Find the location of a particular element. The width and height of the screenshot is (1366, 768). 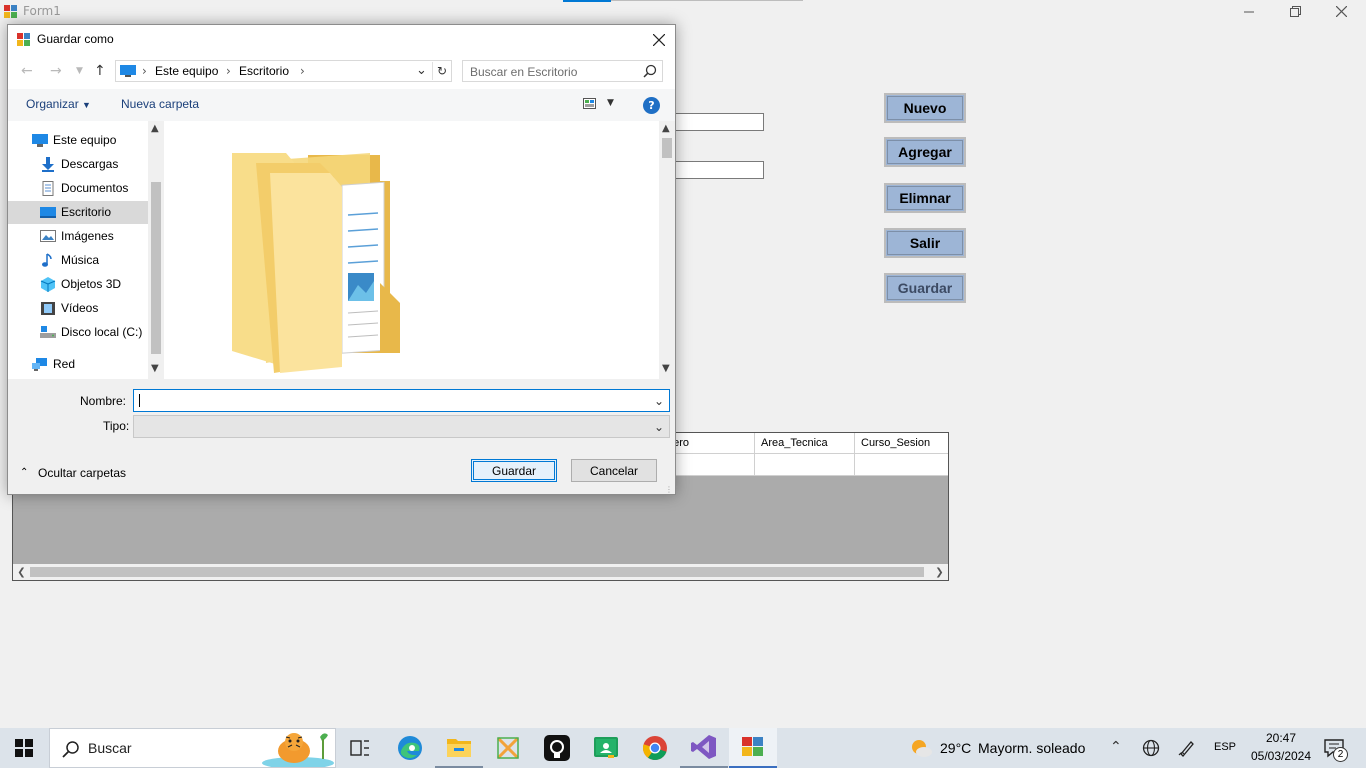

nav-item-objetos-3d: Objetos 3D is located at coordinates (78, 284).